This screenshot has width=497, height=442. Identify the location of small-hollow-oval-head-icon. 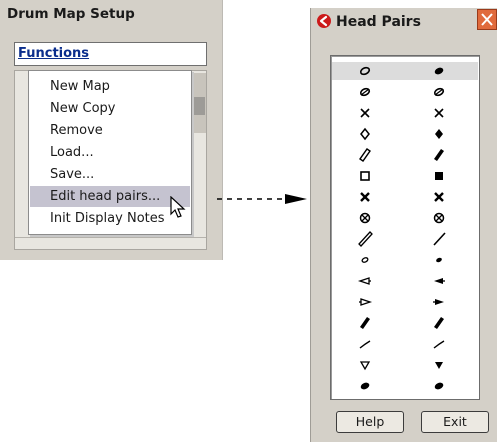
(365, 260).